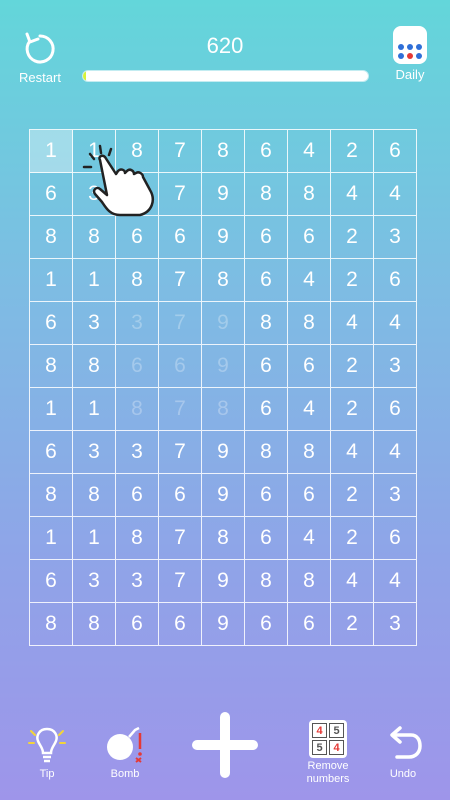  What do you see at coordinates (328, 753) in the screenshot?
I see `remove-numbers-button: 4 5 5 4 Remove numbers` at bounding box center [328, 753].